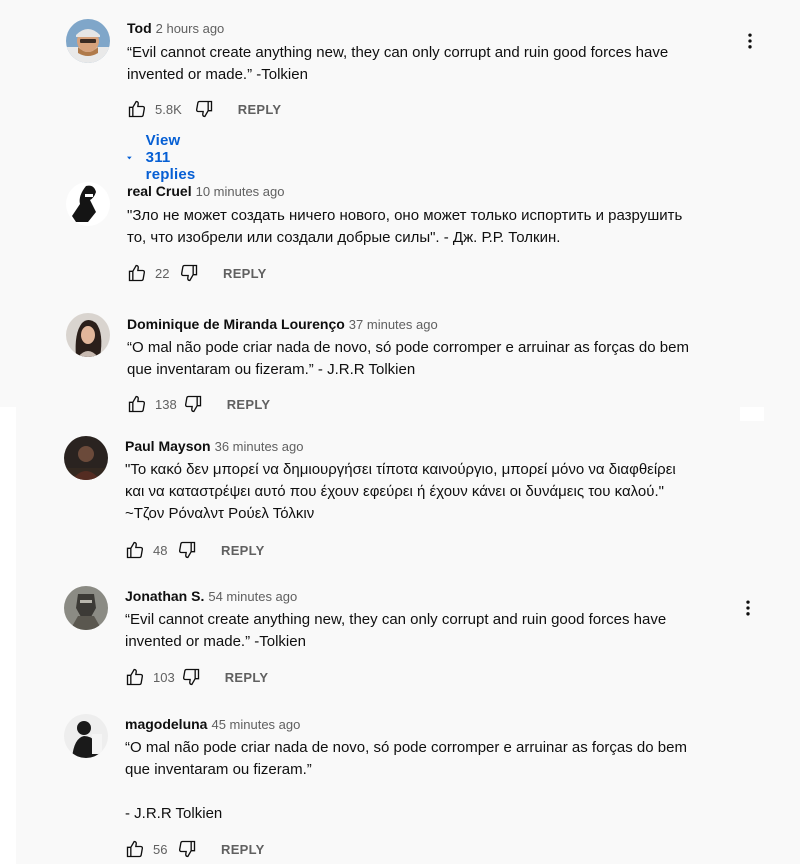  What do you see at coordinates (160, 849) in the screenshot?
I see `like-count: 56` at bounding box center [160, 849].